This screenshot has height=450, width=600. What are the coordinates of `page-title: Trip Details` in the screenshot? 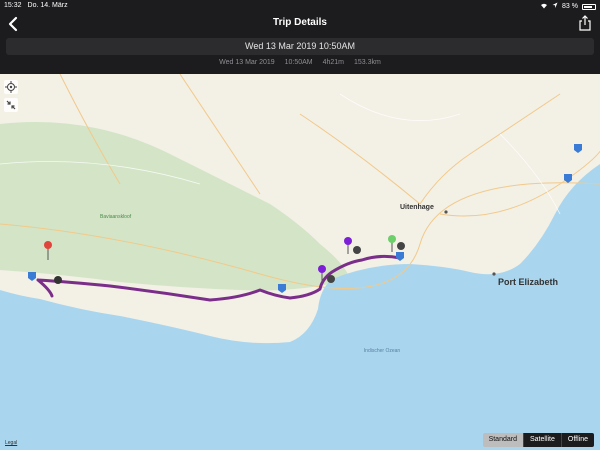 It's located at (300, 22).